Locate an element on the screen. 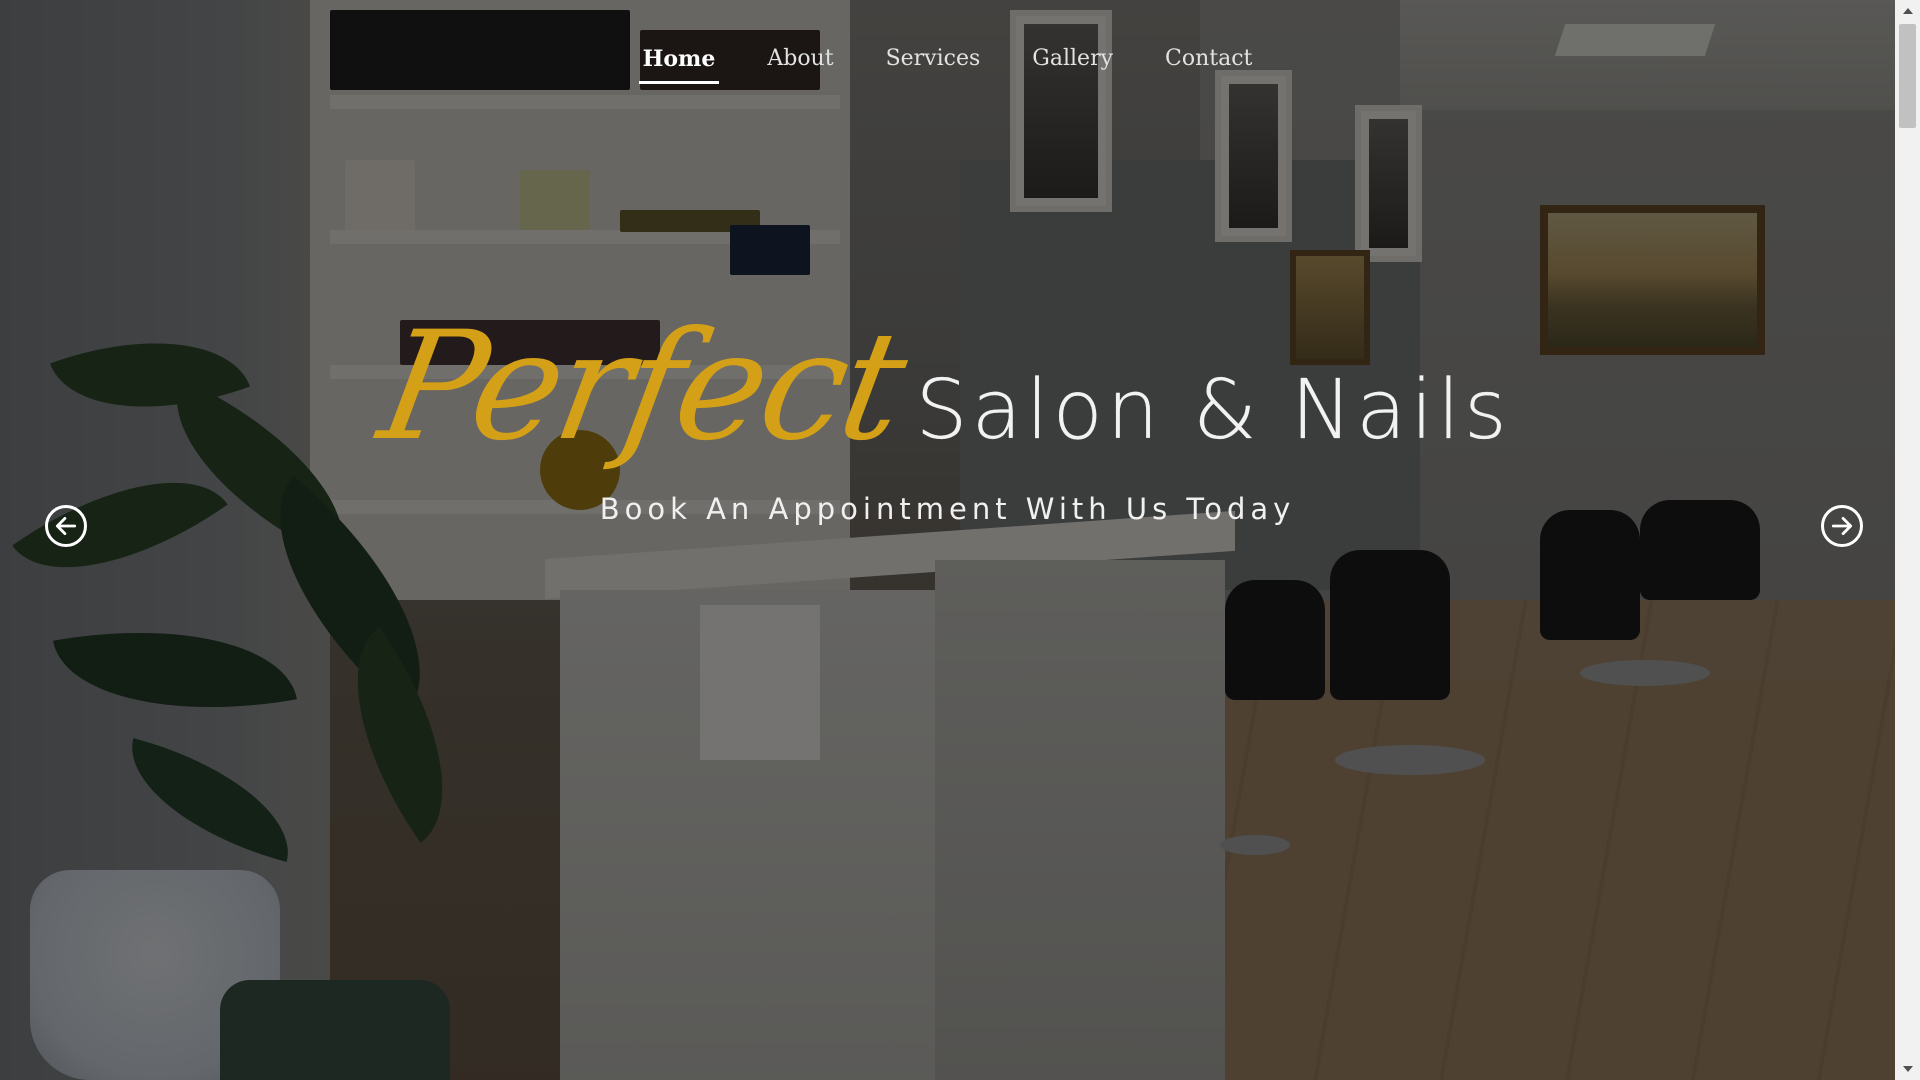 This screenshot has height=1080, width=1920. vertical-scrollbar is located at coordinates (1907, 540).